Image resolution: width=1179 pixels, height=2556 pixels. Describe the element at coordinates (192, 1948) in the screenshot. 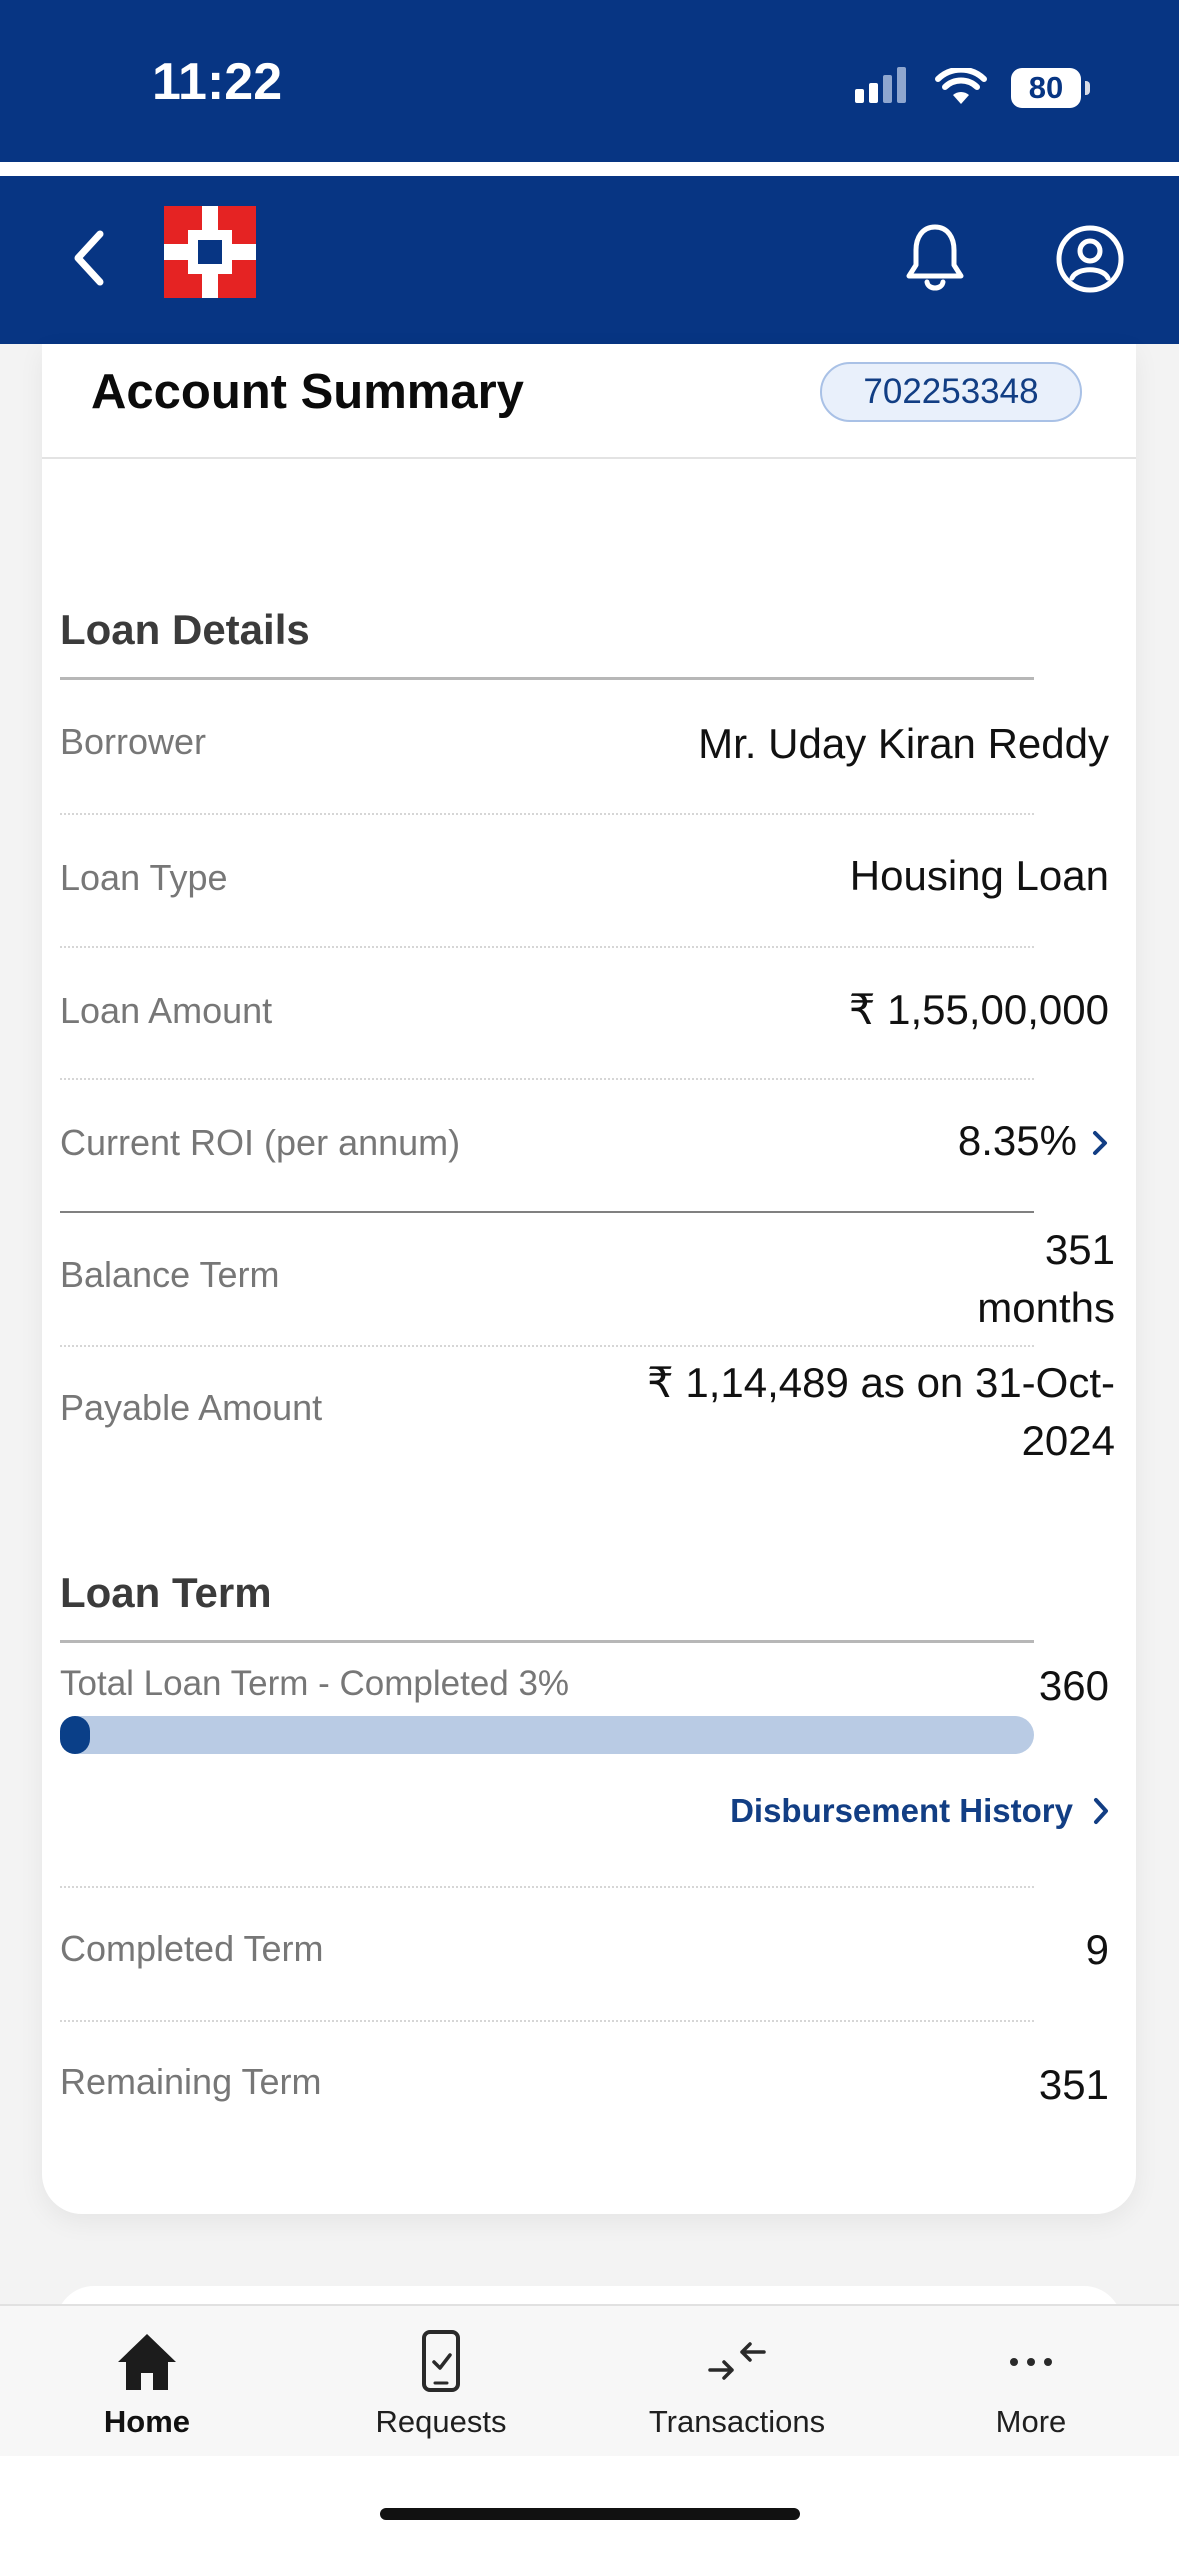

I see `completed-term-label: Completed Term` at that location.